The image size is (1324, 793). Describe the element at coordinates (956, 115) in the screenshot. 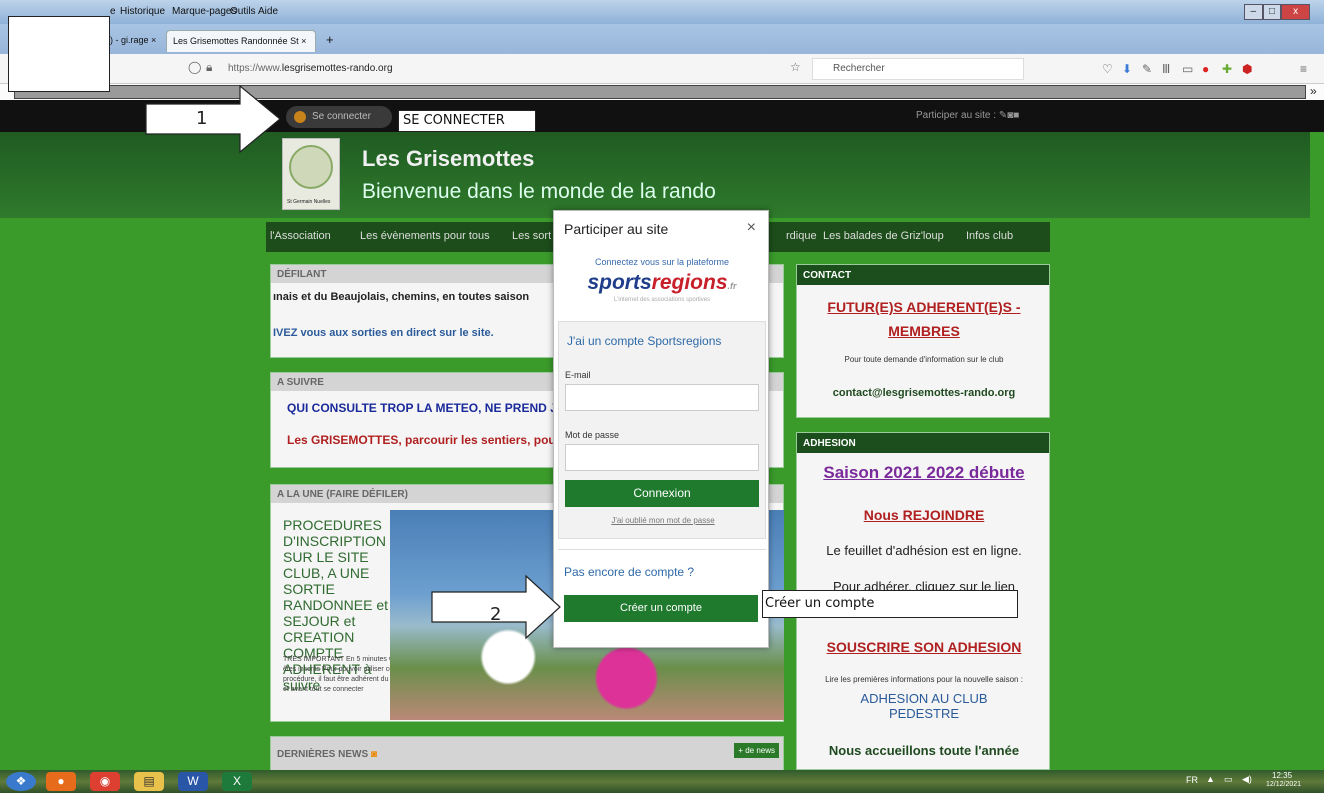

I see `participate-label: Participer au site :` at that location.